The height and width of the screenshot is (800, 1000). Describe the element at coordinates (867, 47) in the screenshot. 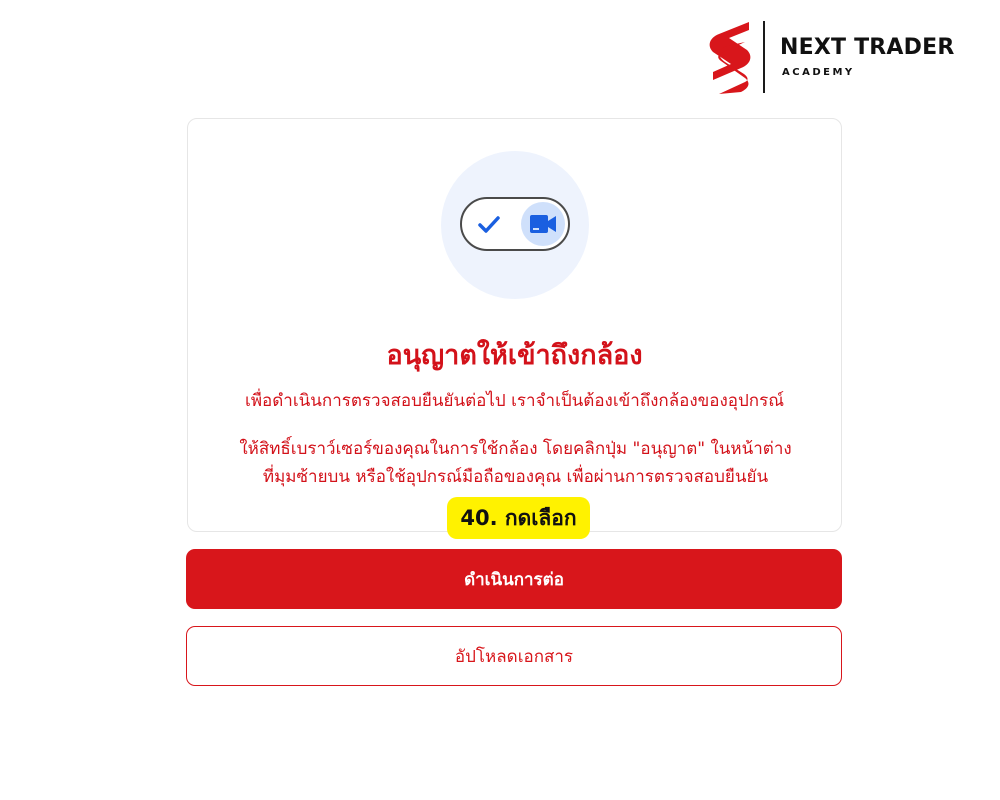

I see `brand-title: NEXT TRADER` at that location.